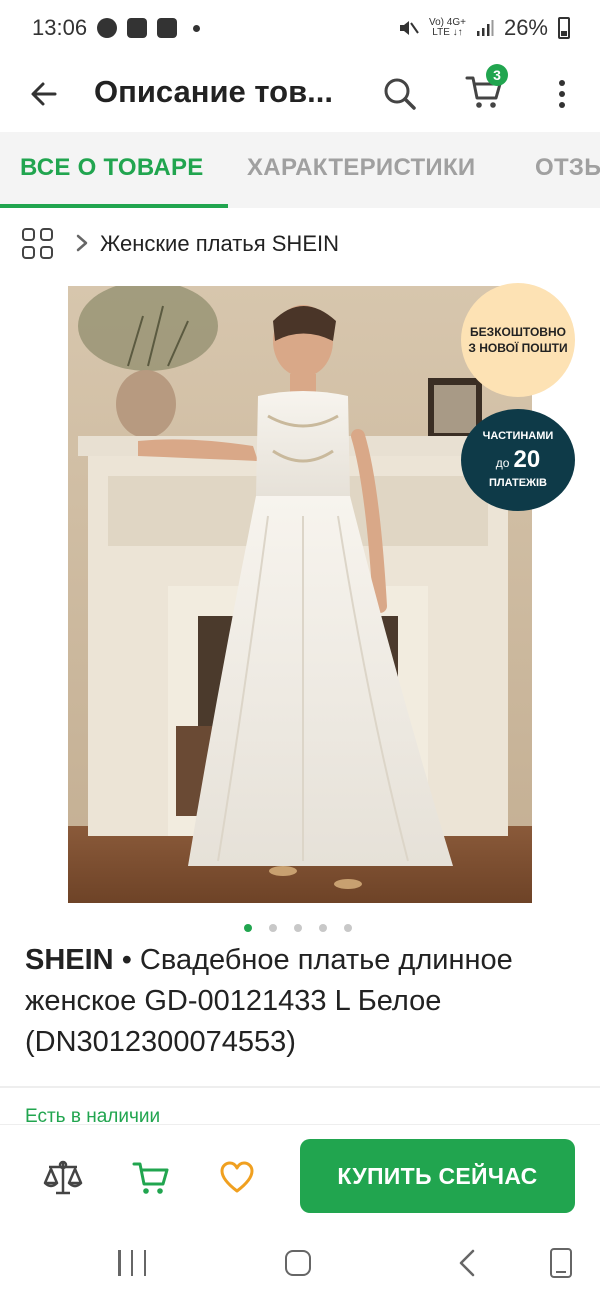 This screenshot has height=1299, width=600. I want to click on add-to-cart-button, so click(151, 1178).